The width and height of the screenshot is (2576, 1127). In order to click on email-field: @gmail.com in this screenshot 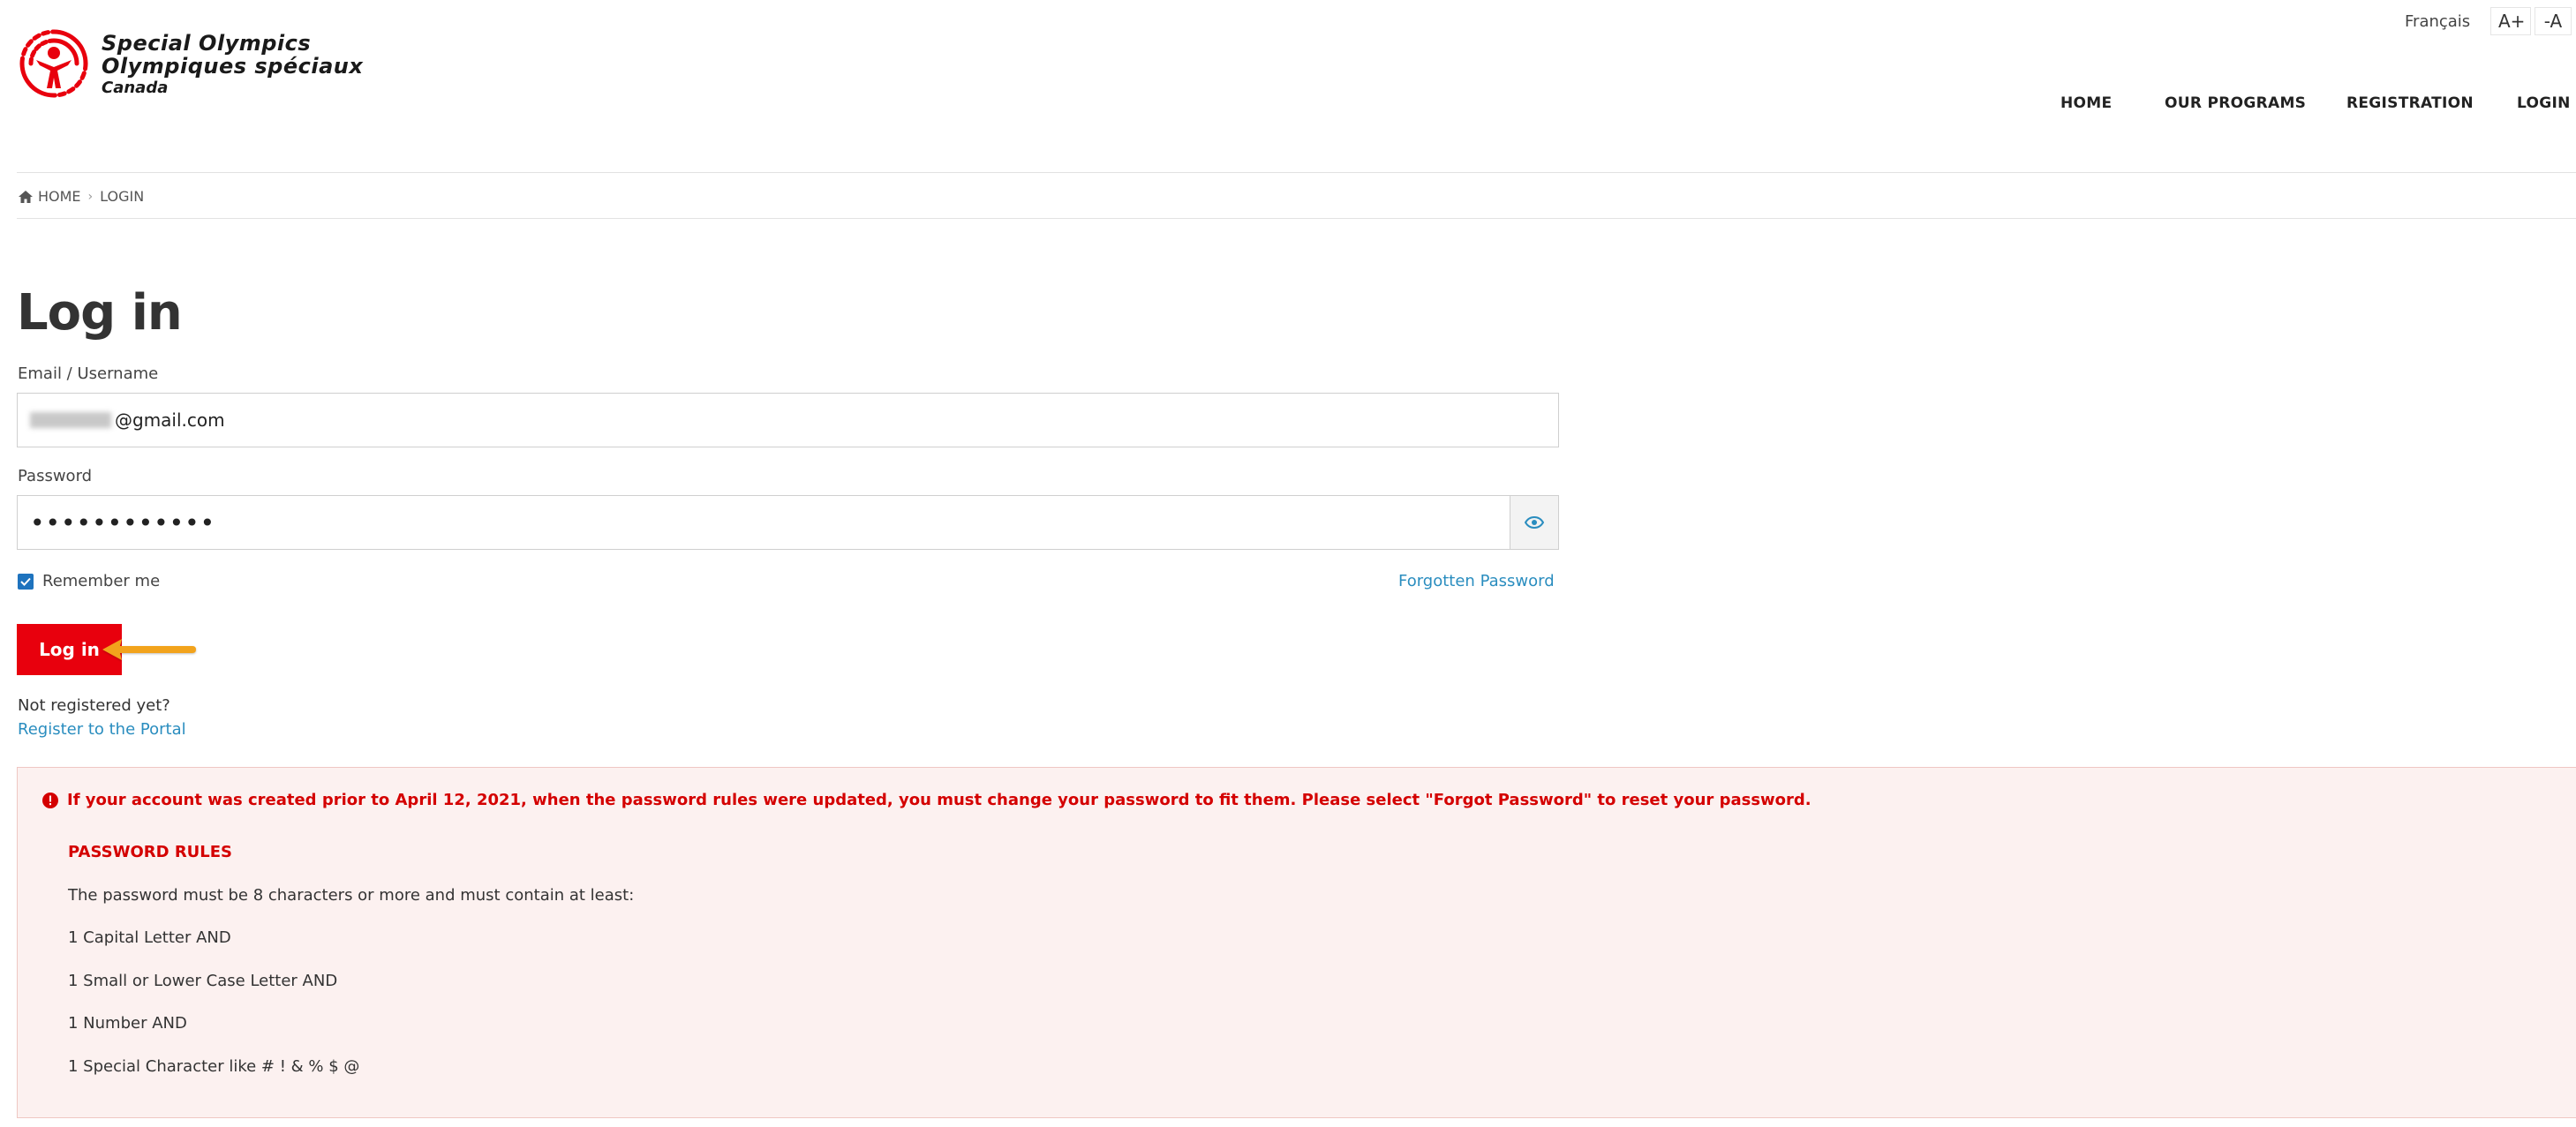, I will do `click(788, 420)`.